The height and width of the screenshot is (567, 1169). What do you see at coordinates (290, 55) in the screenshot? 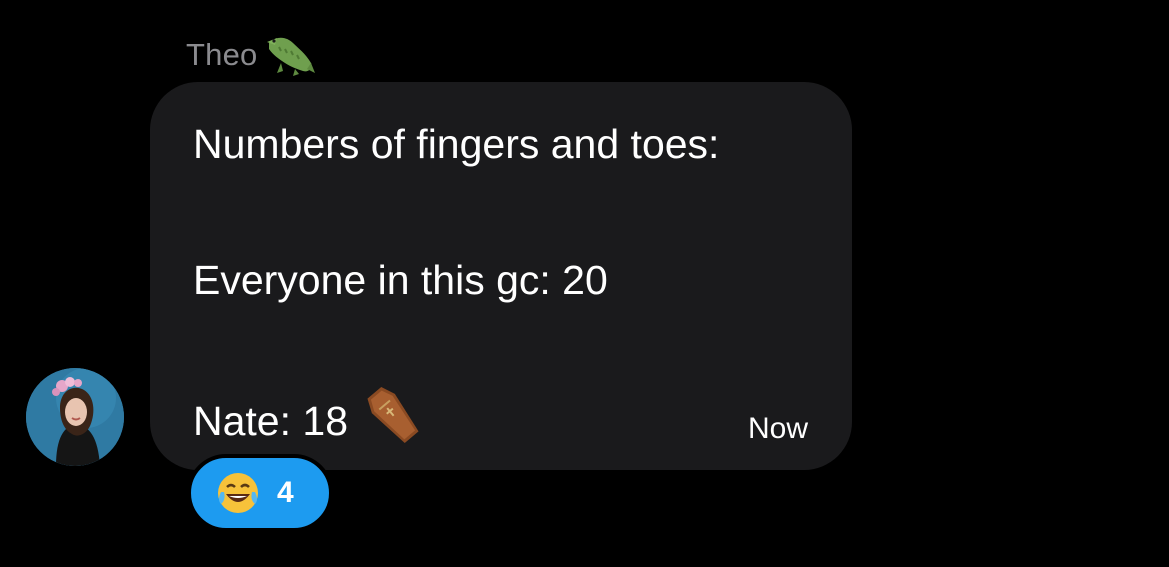
I see `crocodile-icon` at bounding box center [290, 55].